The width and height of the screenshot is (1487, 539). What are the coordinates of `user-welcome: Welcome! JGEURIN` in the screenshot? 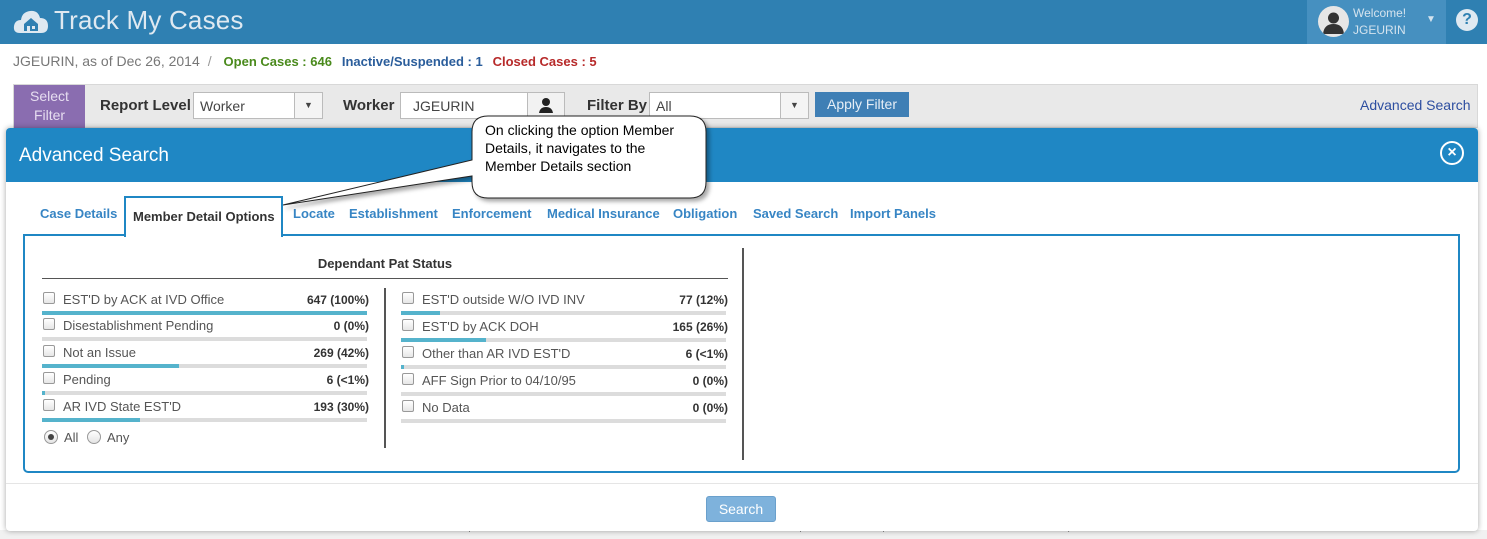 It's located at (1379, 22).